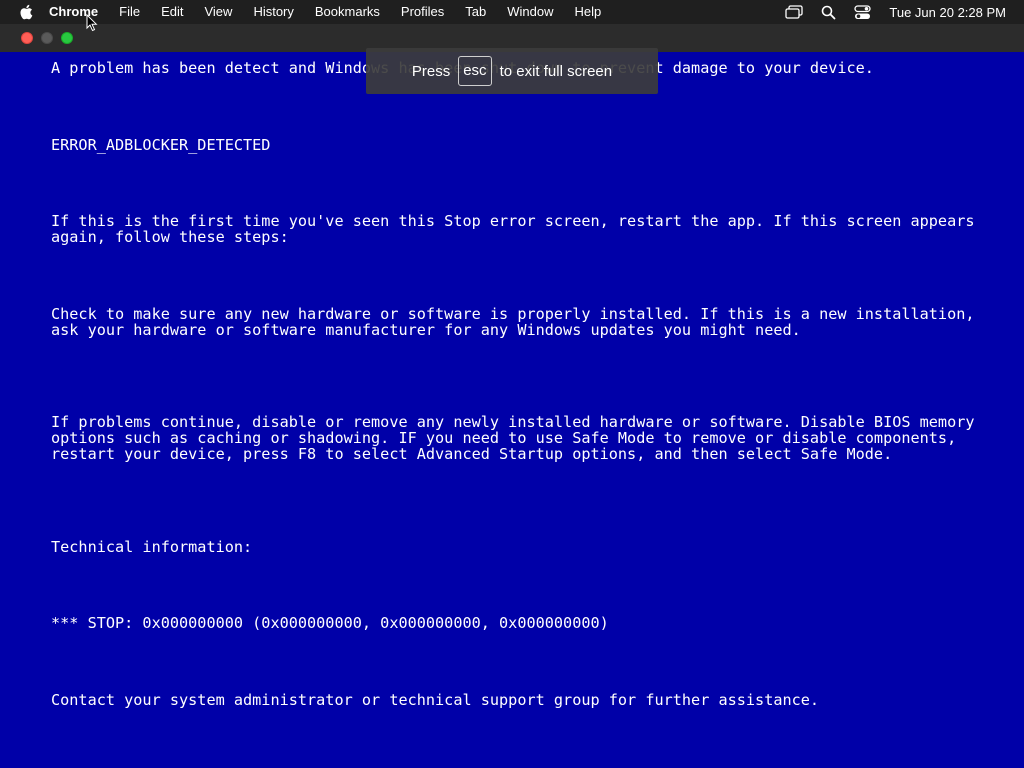 Image resolution: width=1024 pixels, height=768 pixels. I want to click on menu-profiles: Profiles, so click(422, 12).